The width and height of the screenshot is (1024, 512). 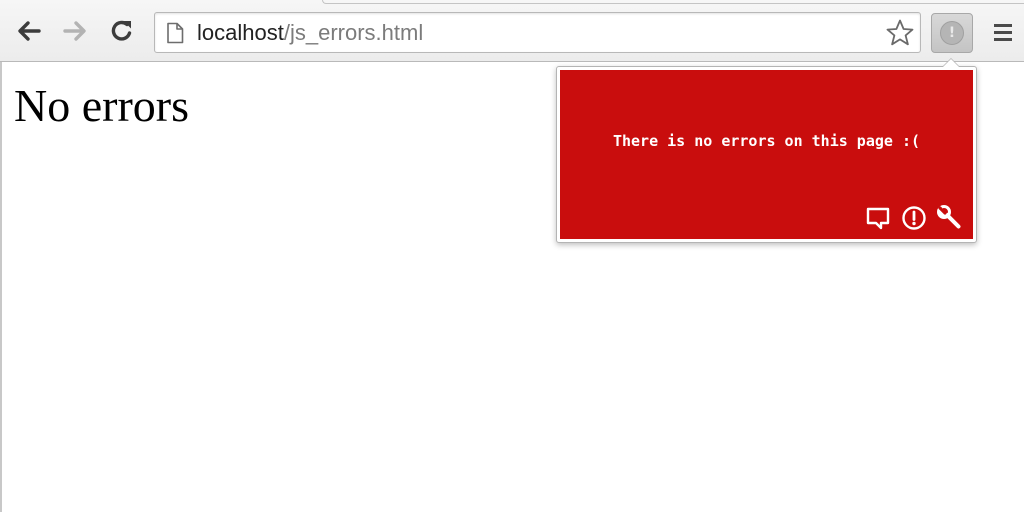 I want to click on reload-button, so click(x=122, y=31).